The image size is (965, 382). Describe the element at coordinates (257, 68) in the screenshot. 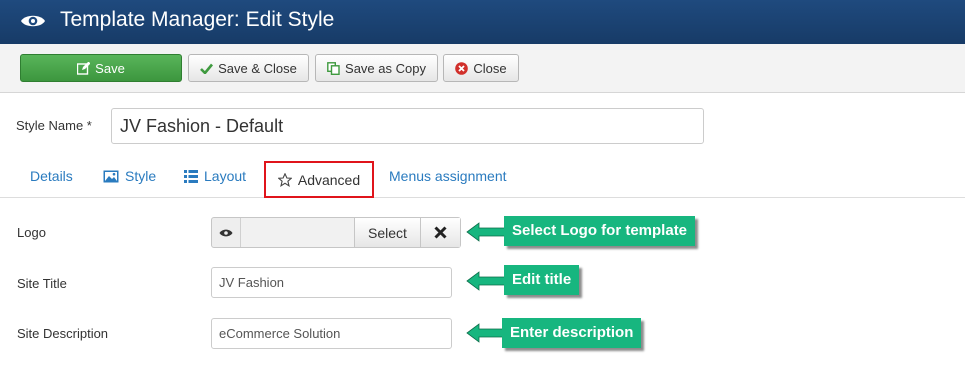

I see `save-close-label: Save & Close` at that location.